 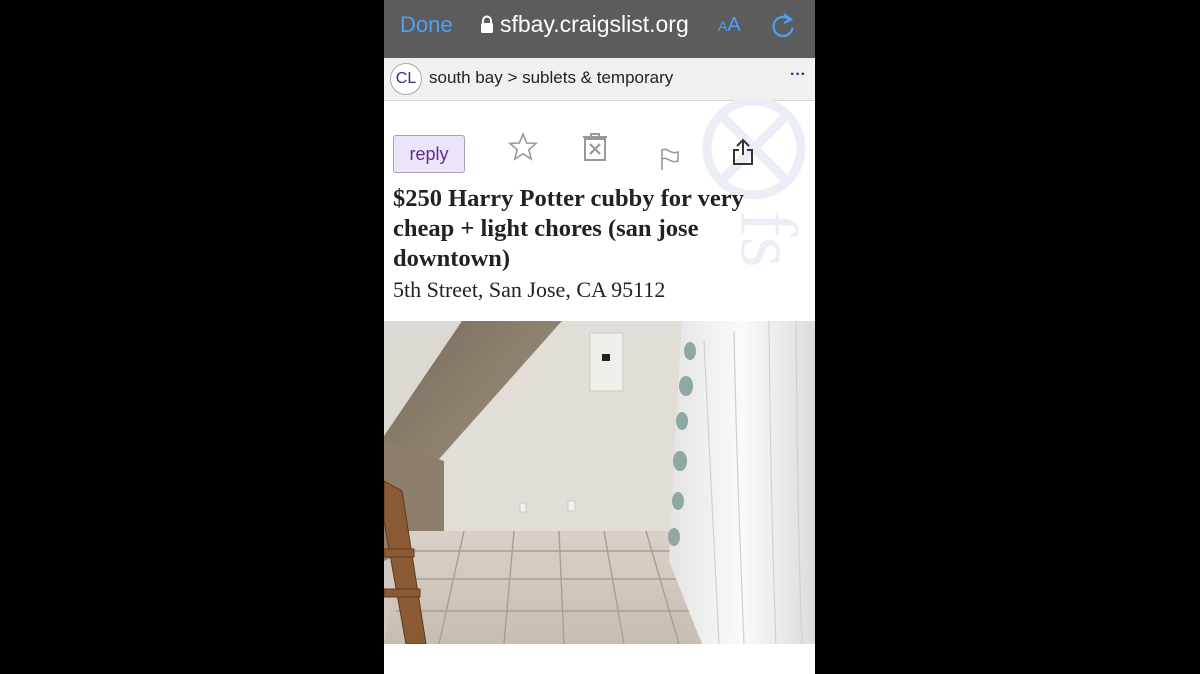 I want to click on lock-icon, so click(x=487, y=24).